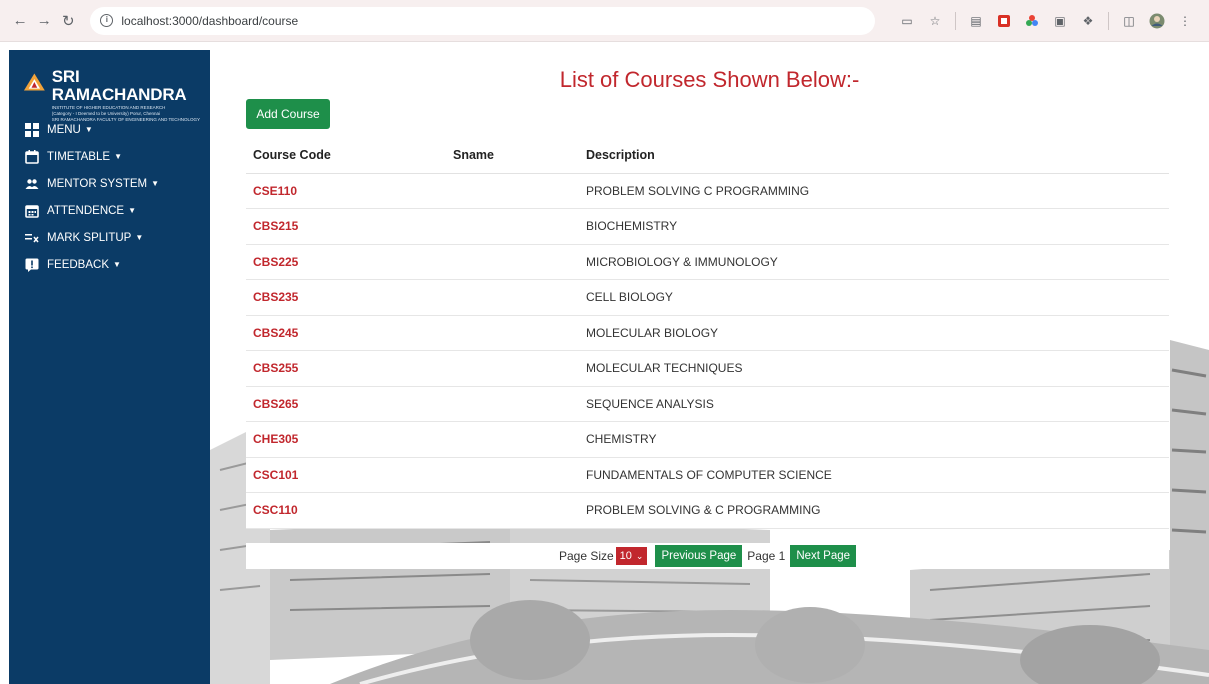  What do you see at coordinates (346, 475) in the screenshot?
I see `course-code-cell: CSC101` at bounding box center [346, 475].